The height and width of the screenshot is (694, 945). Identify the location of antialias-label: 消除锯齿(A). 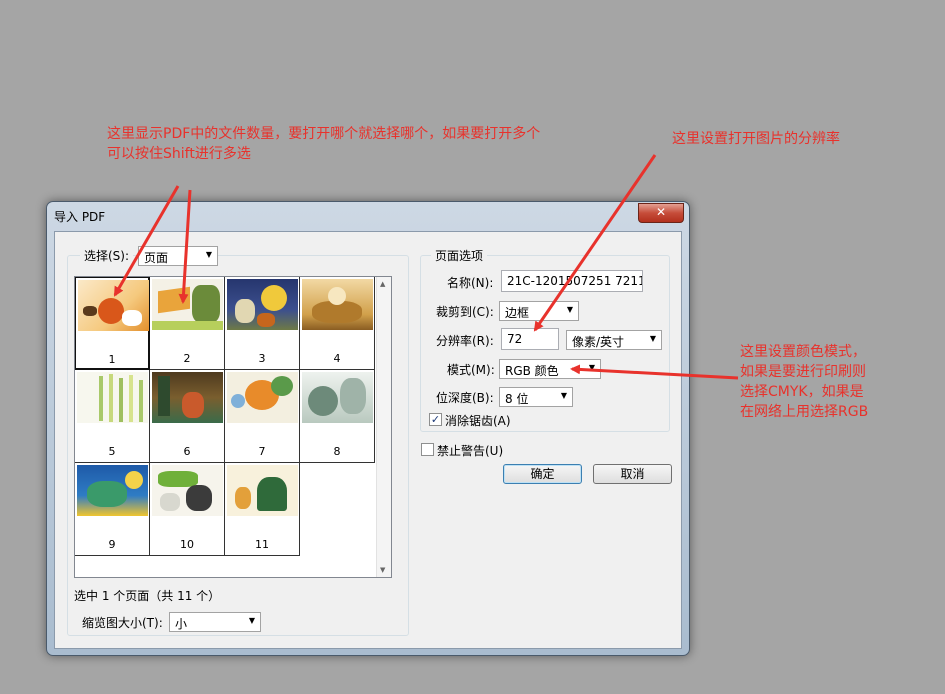
(478, 420).